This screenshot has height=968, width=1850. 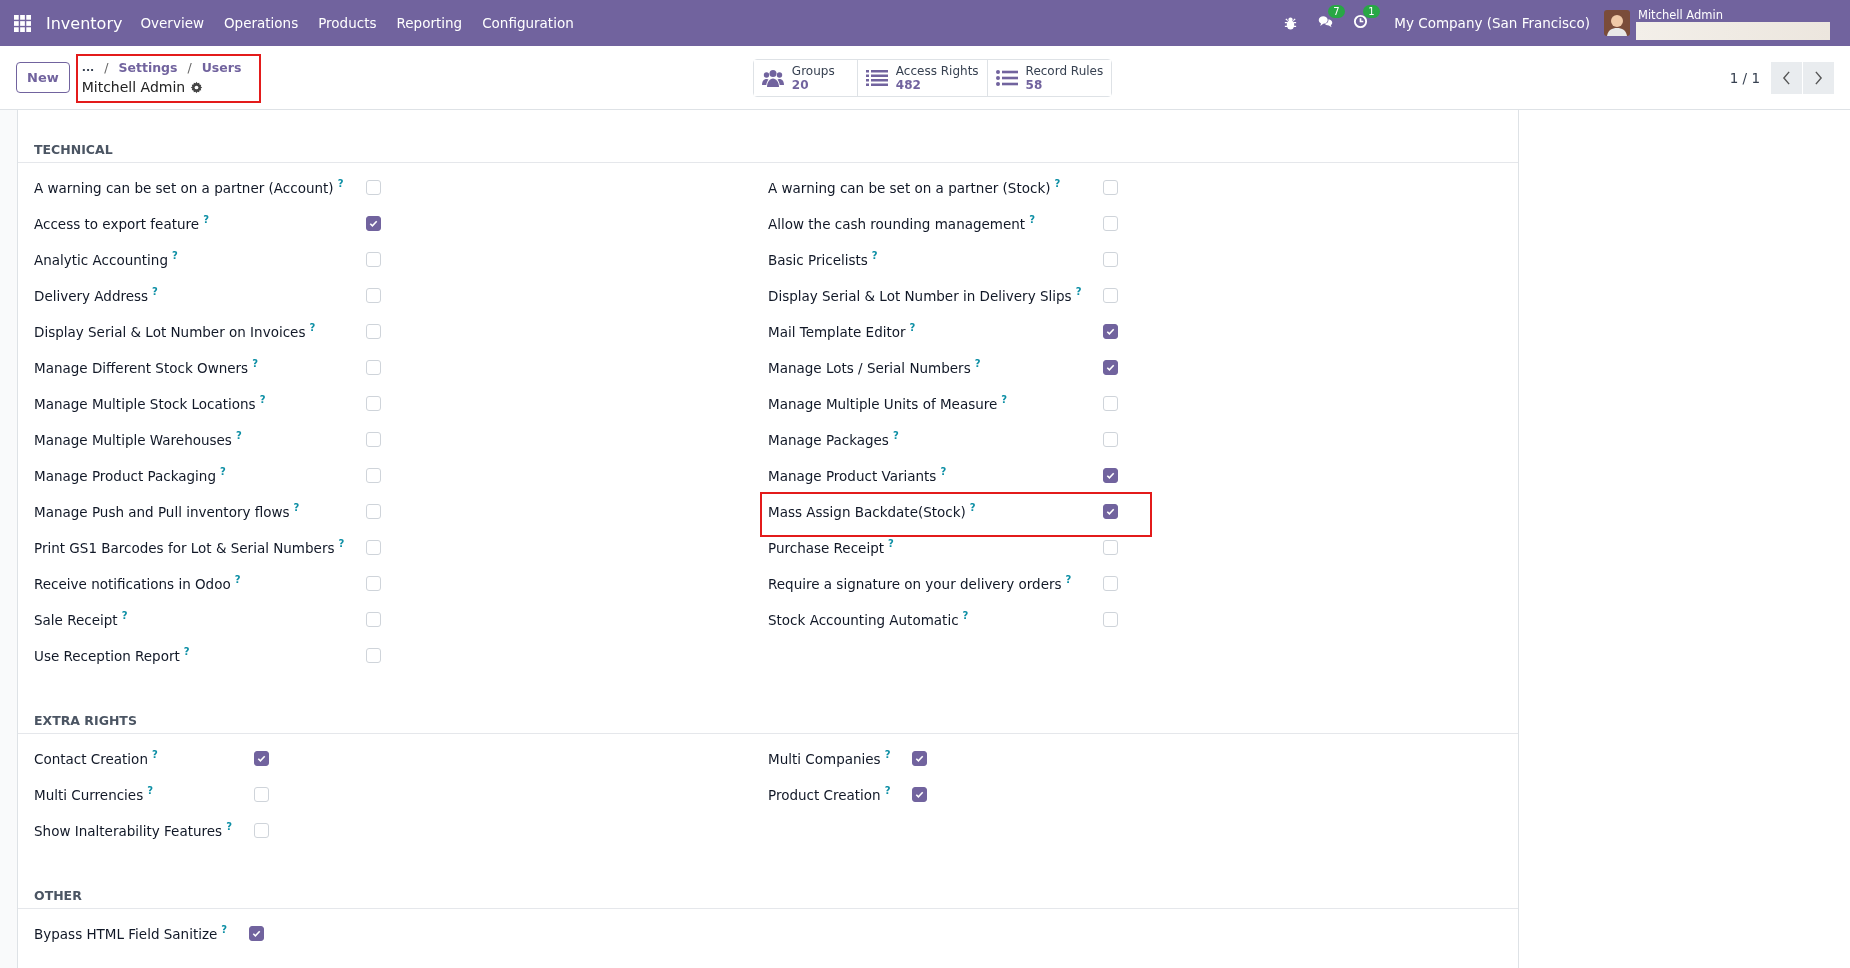 What do you see at coordinates (184, 547) in the screenshot?
I see `field-label: Print GS1 Barcodes for Lot & Serial Numbers` at bounding box center [184, 547].